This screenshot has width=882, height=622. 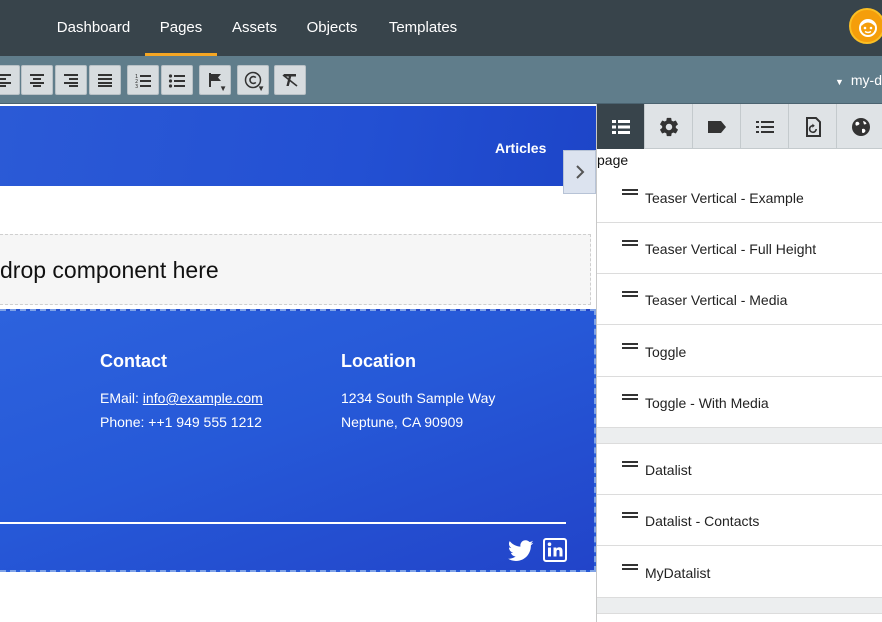 What do you see at coordinates (739, 351) in the screenshot?
I see `component-item: Toggle` at bounding box center [739, 351].